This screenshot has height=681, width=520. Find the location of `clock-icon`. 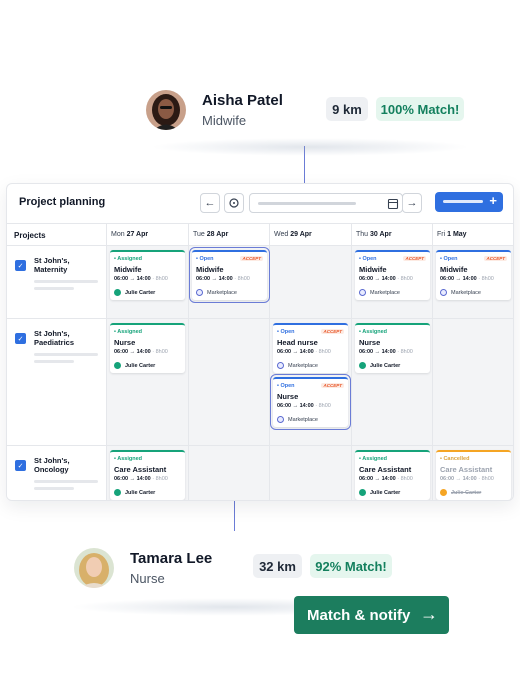

clock-icon is located at coordinates (234, 203).